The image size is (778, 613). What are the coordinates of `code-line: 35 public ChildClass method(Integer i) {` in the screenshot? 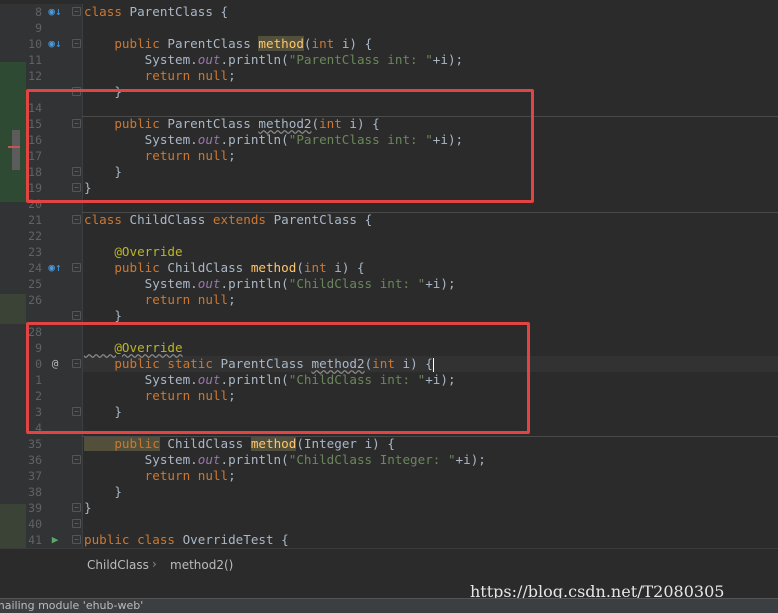 It's located at (389, 444).